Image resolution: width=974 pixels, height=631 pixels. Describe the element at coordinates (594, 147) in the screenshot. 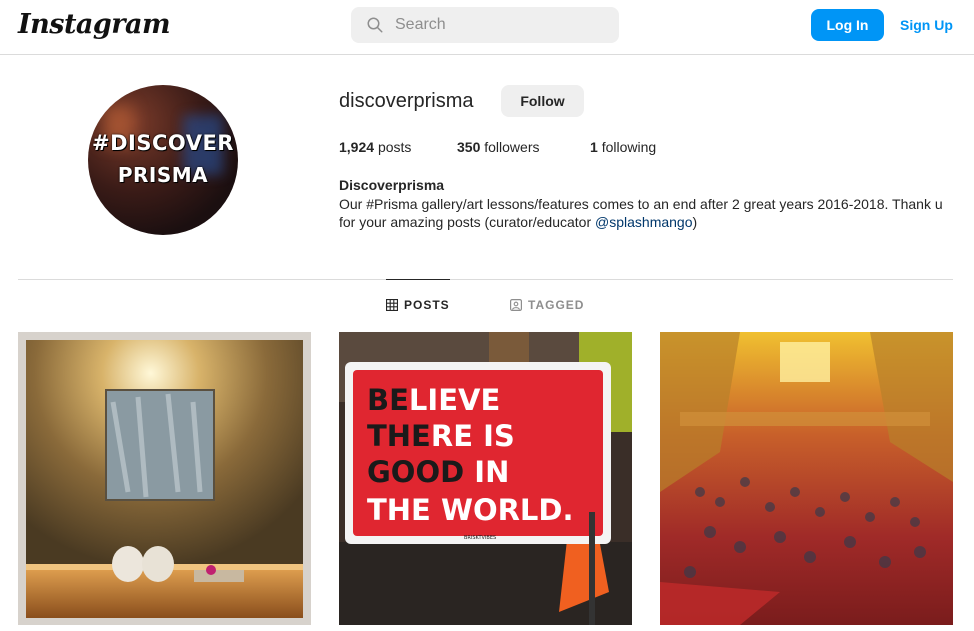

I see `following-count-value: 1` at that location.